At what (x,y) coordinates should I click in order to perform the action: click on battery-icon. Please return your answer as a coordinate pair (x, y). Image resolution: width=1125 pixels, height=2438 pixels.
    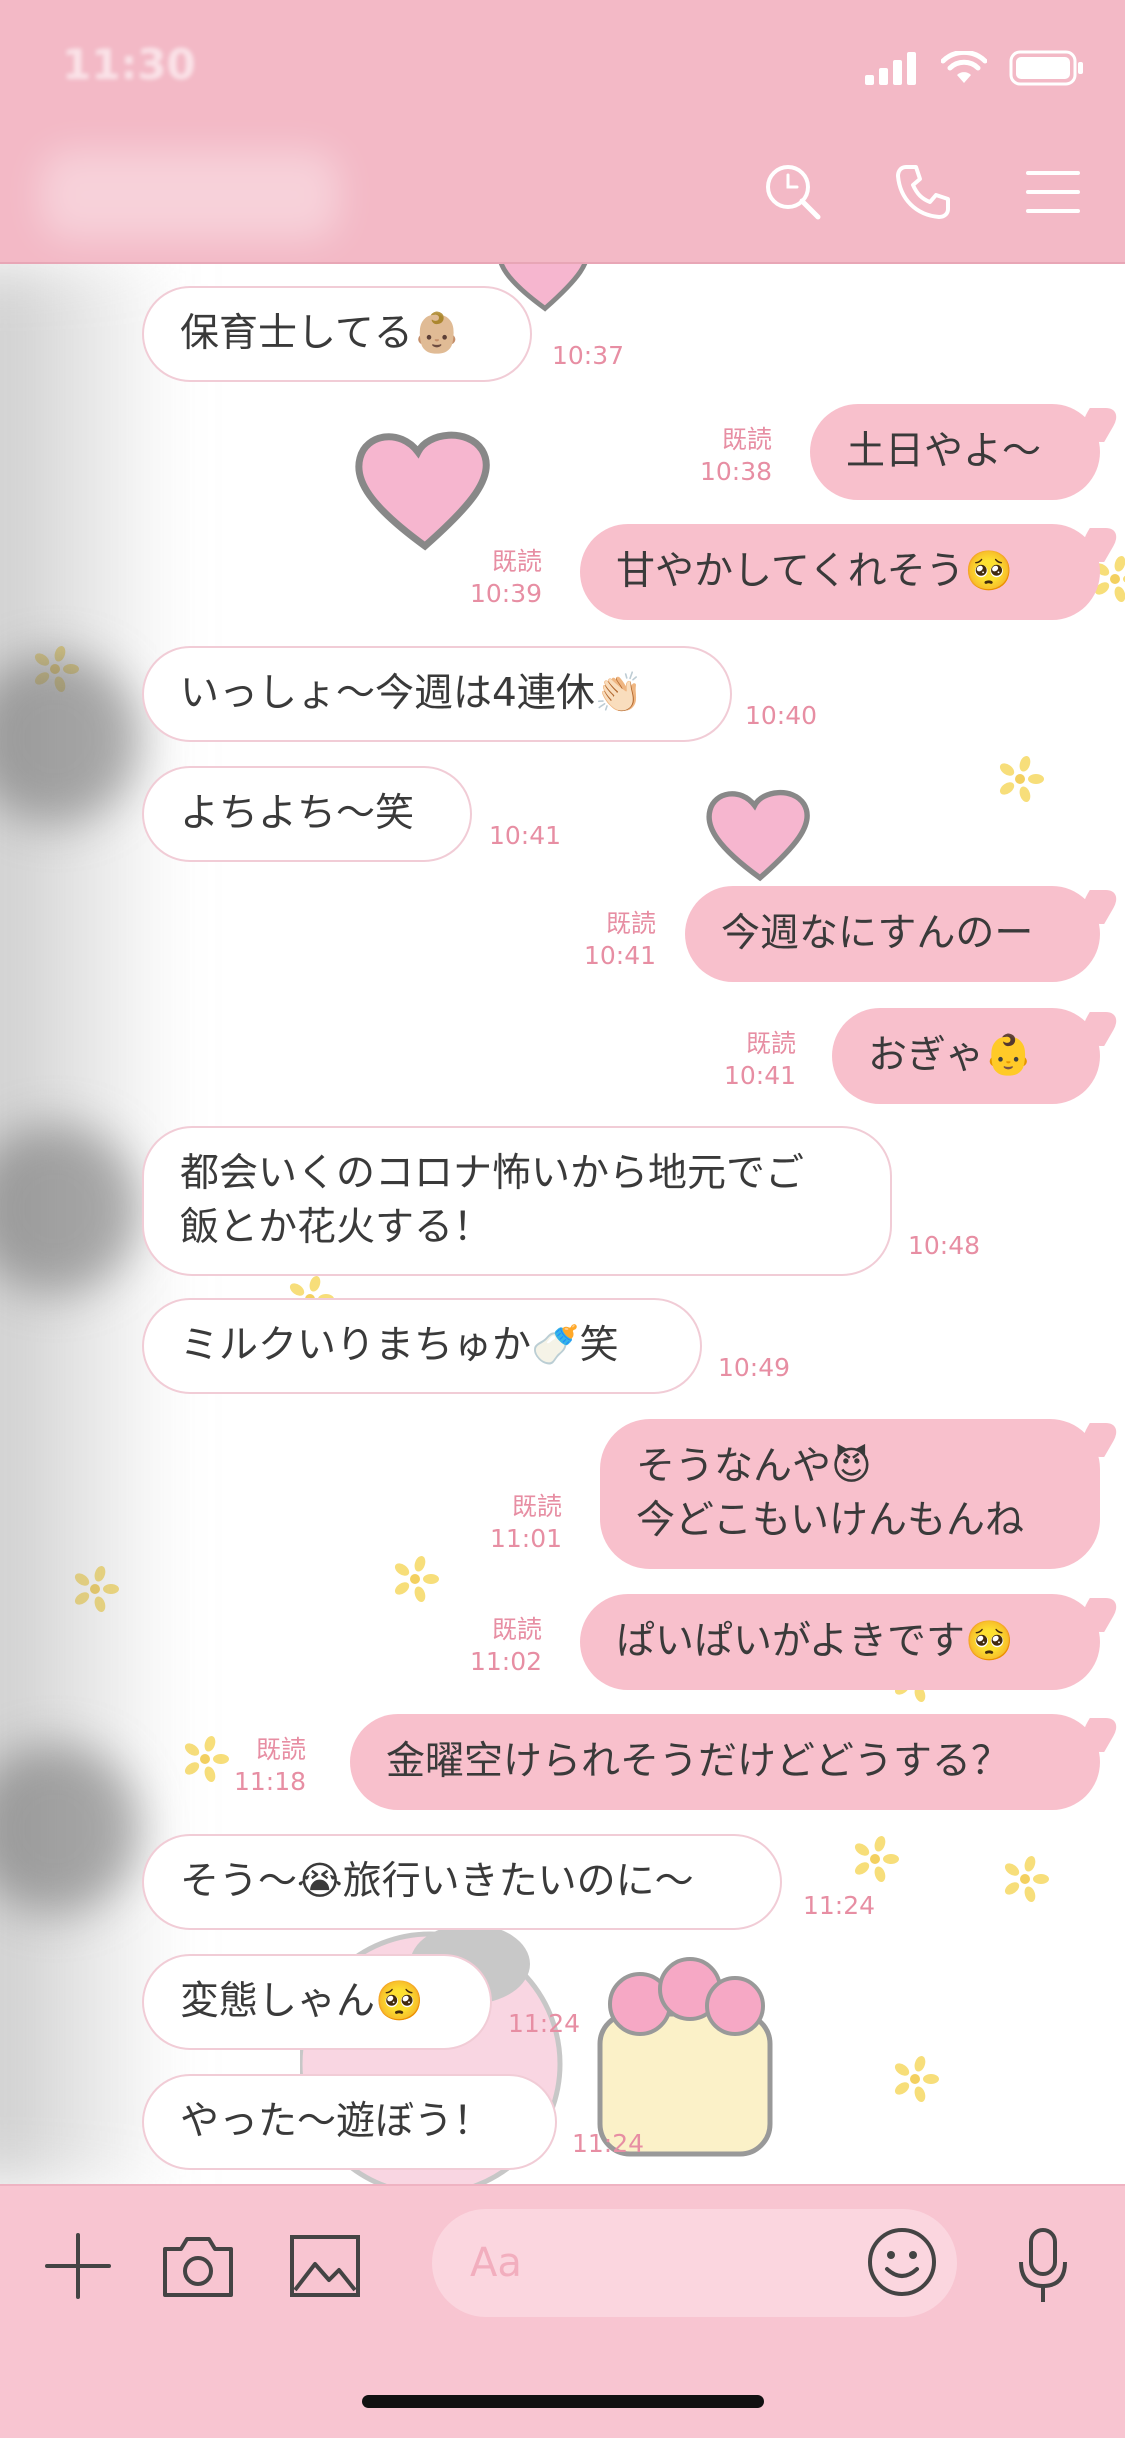
    Looking at the image, I should click on (1046, 68).